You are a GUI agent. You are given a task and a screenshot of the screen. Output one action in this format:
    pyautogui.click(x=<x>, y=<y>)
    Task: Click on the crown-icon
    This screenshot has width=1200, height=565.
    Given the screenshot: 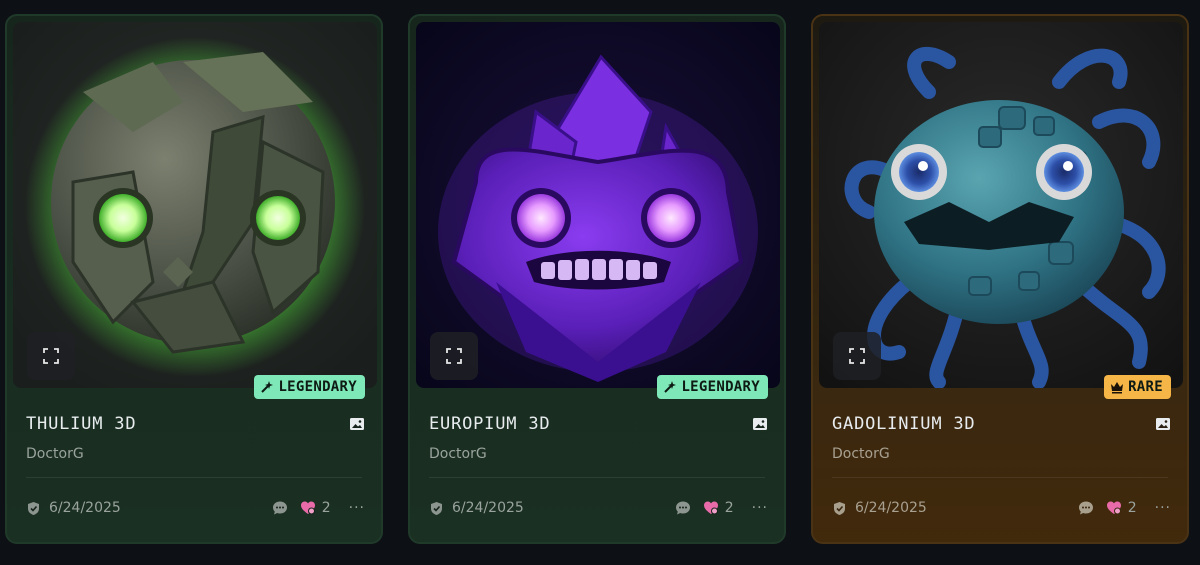 What is the action you would take?
    pyautogui.click(x=1117, y=388)
    